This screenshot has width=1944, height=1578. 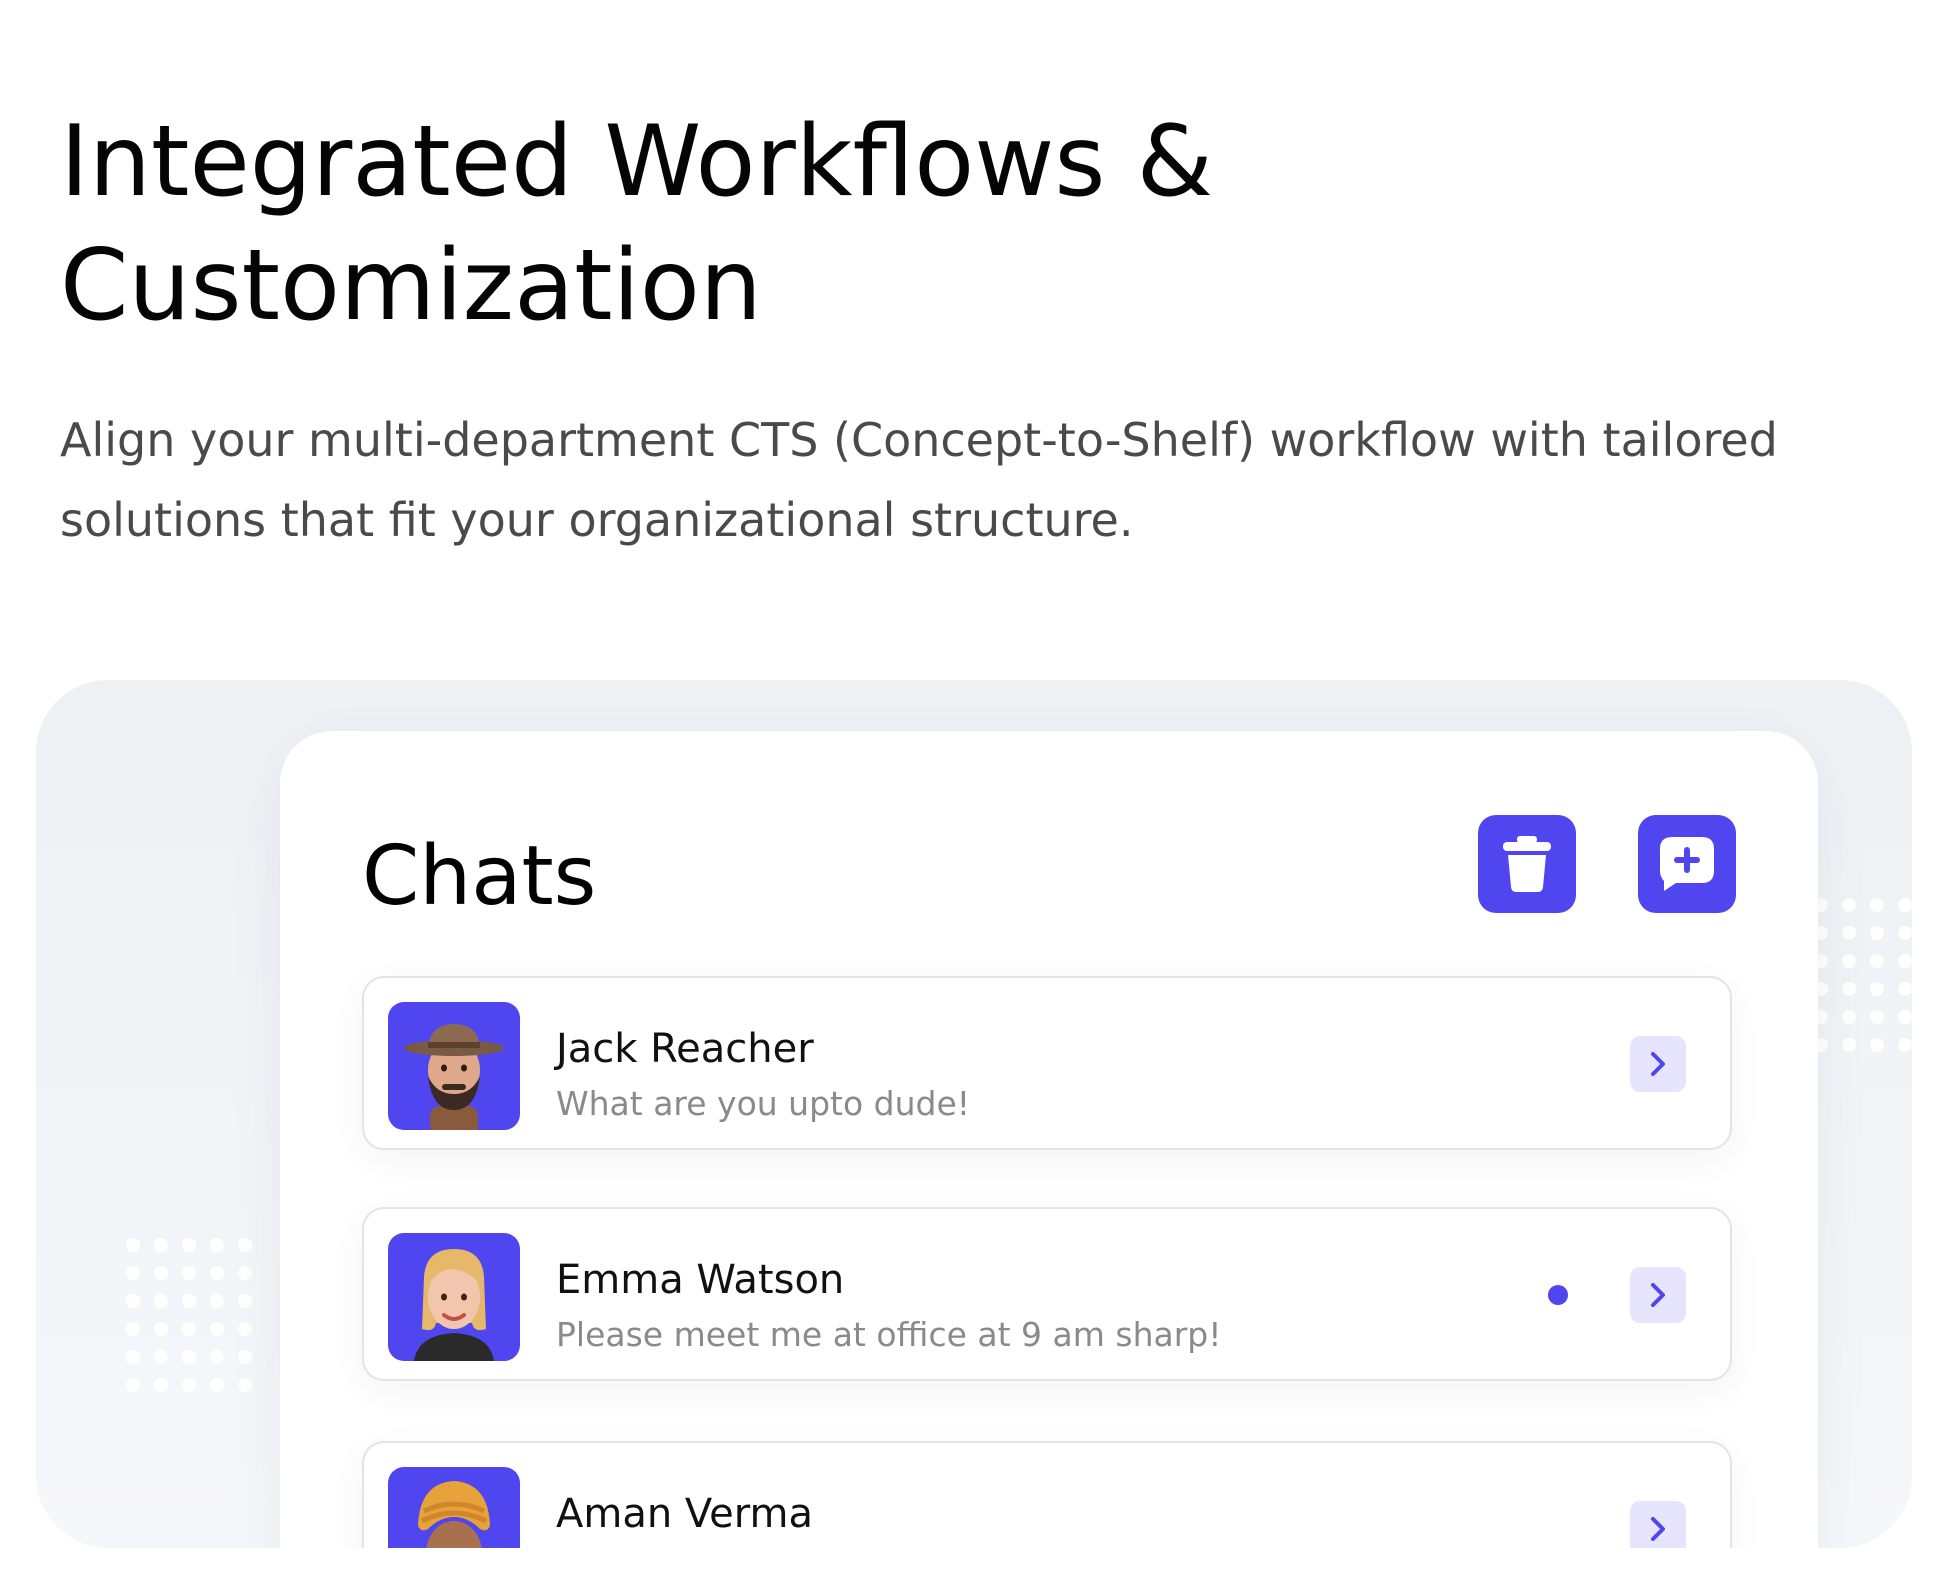 I want to click on chat-list-item: Aman Verma, so click(x=1047, y=1494).